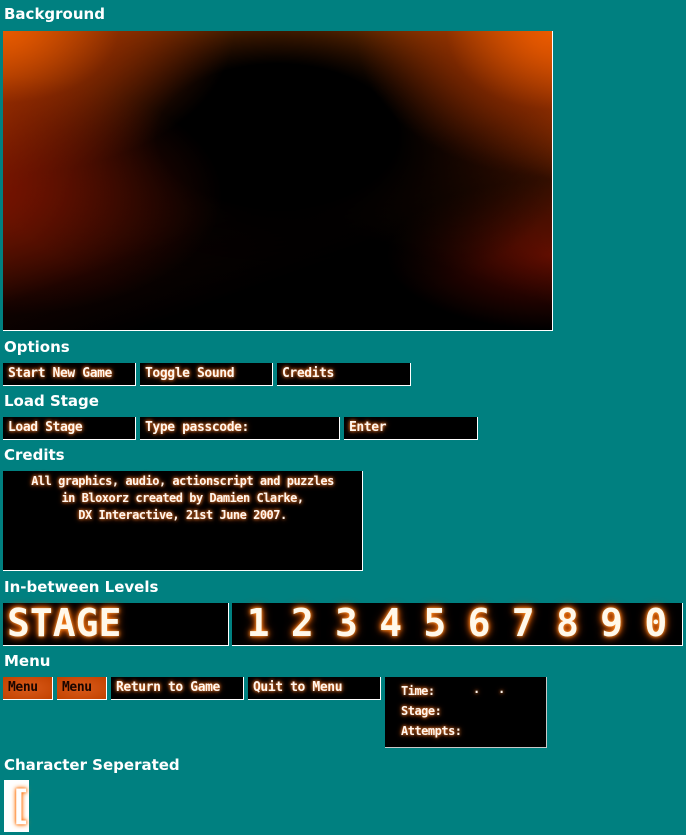  I want to click on menu-button-normal: Menu, so click(28, 688).